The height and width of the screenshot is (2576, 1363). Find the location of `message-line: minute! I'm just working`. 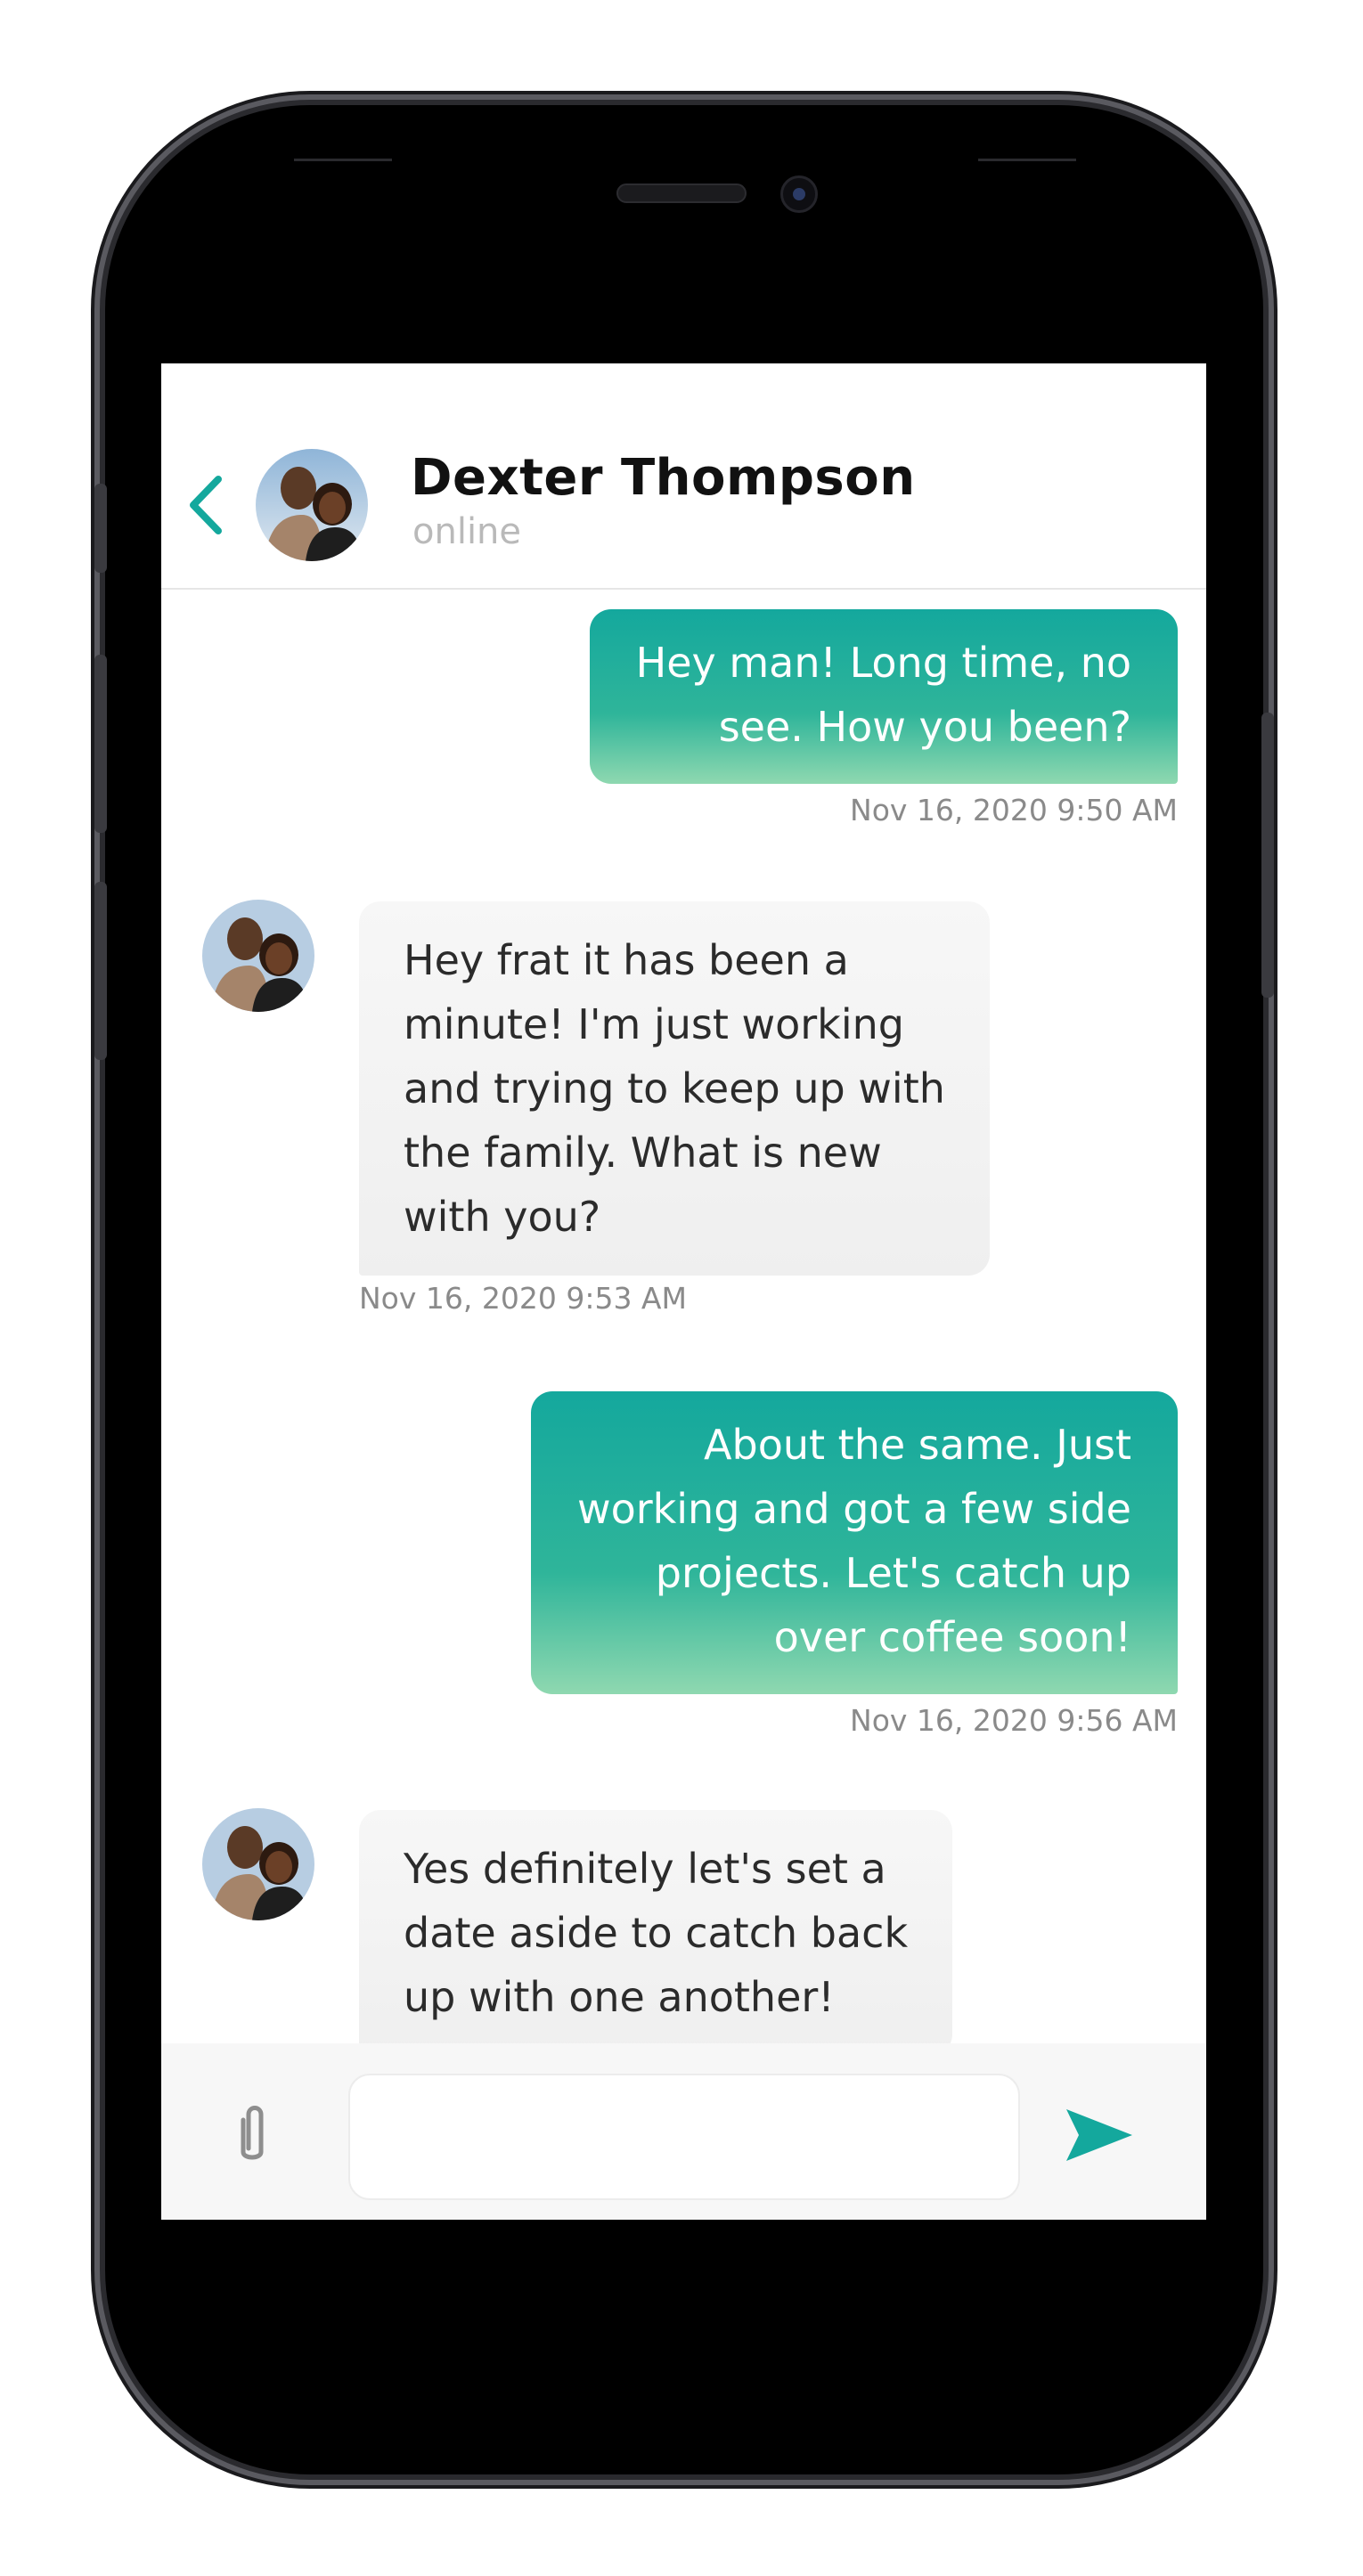

message-line: minute! I'm just working is located at coordinates (654, 1024).